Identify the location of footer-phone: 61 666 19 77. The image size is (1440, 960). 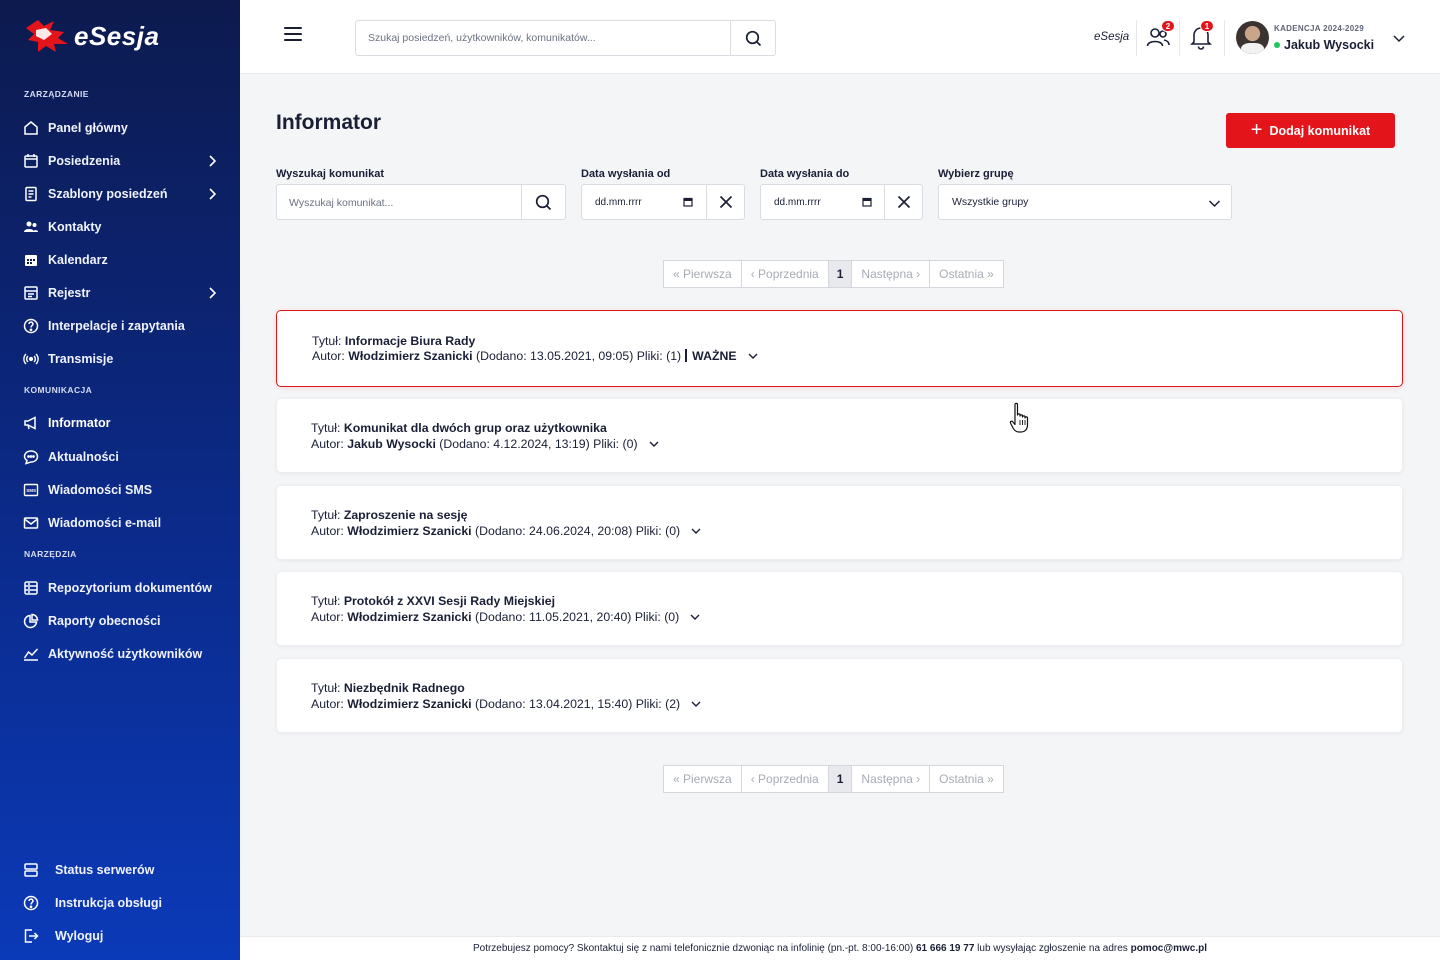
(945, 948).